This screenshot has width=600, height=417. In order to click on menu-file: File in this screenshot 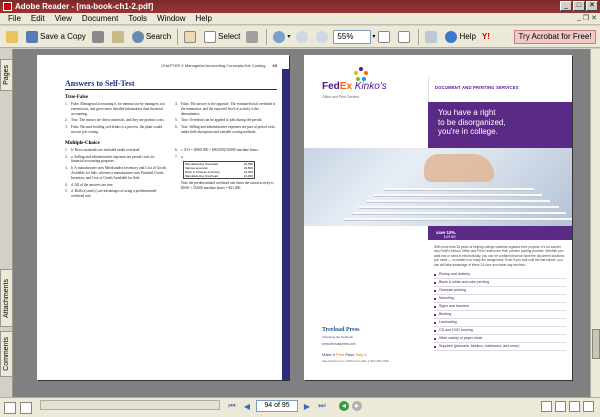, I will do `click(14, 18)`.